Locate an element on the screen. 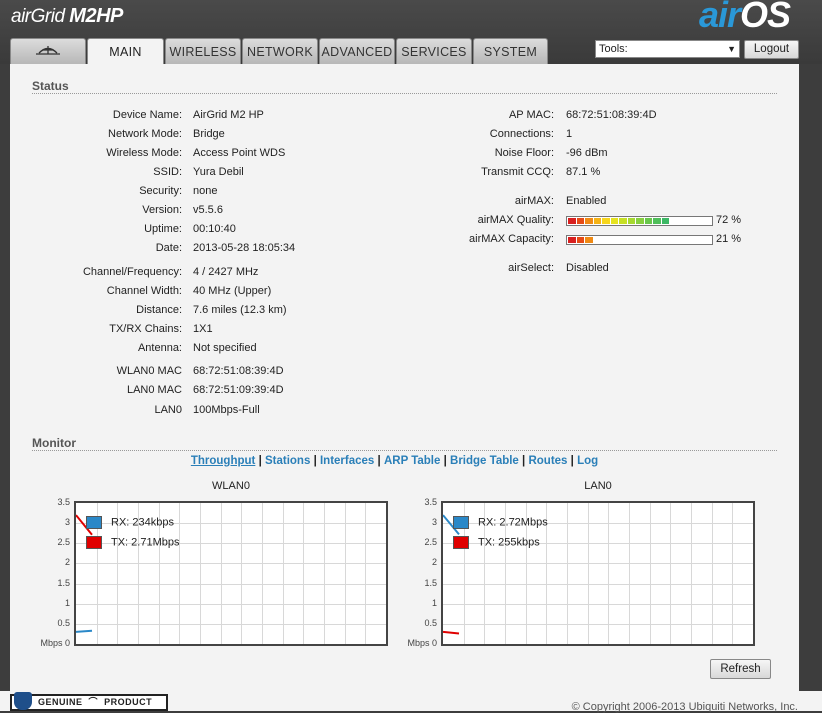  status-label: TX/RX Chains: is located at coordinates (145, 329).